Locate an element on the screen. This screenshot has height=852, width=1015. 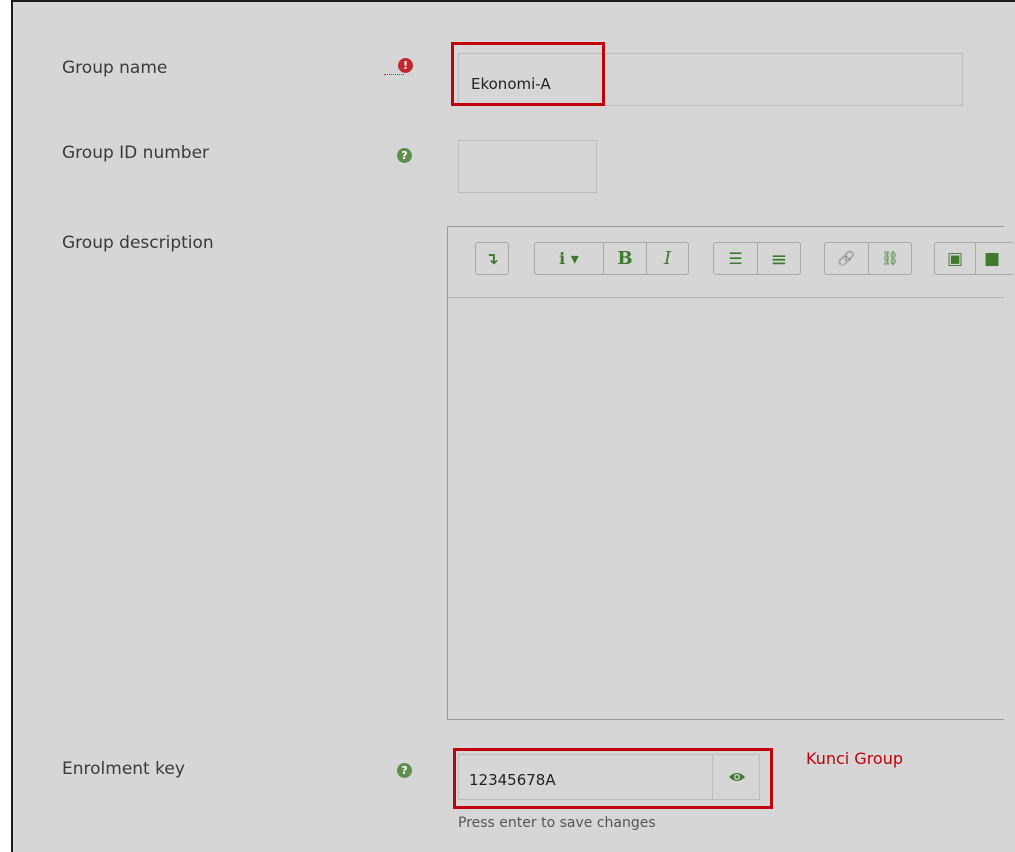
link-icon: 🔗 is located at coordinates (846, 258).